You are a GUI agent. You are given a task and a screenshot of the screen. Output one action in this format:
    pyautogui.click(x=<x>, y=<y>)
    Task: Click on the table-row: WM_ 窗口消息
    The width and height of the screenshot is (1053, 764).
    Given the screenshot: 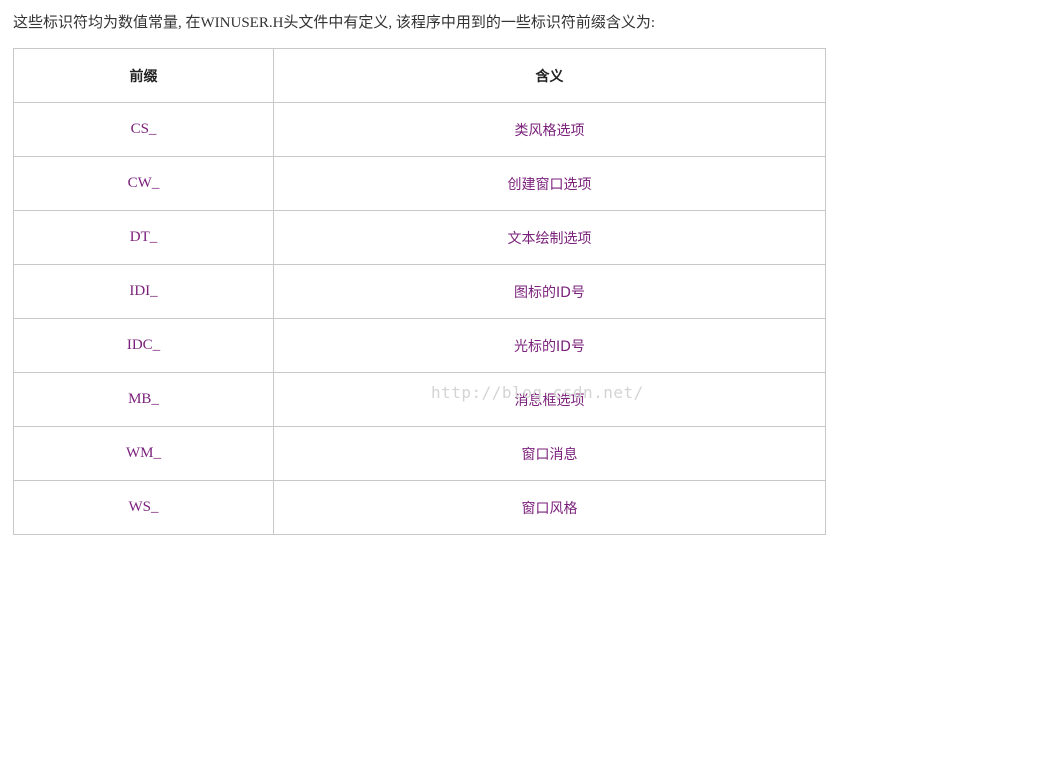 What is the action you would take?
    pyautogui.click(x=419, y=453)
    